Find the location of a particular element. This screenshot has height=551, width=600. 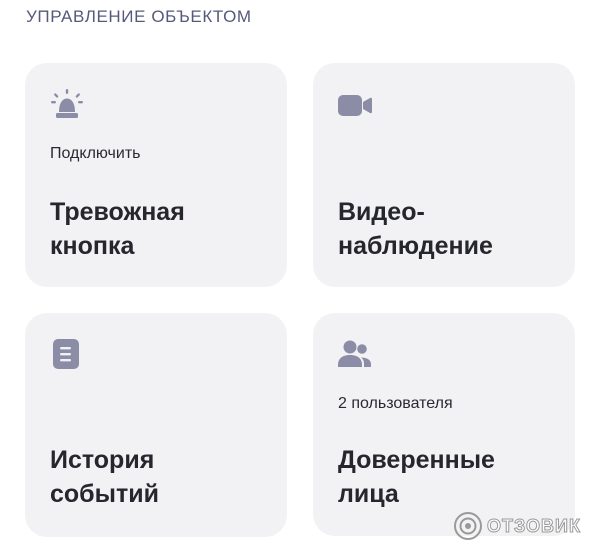

watermark: ОТЗОВИК is located at coordinates (517, 526).